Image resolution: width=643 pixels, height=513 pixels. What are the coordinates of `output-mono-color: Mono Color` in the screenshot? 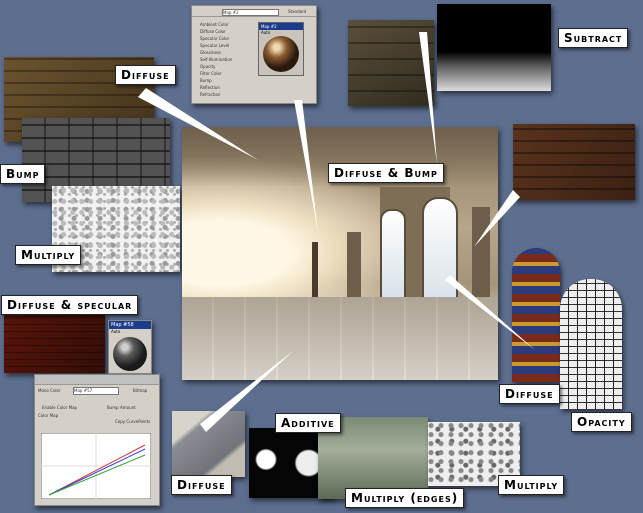 It's located at (49, 390).